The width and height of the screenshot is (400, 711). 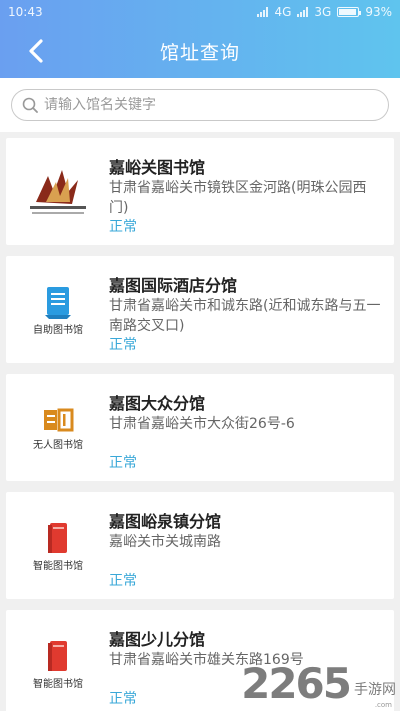 What do you see at coordinates (157, 167) in the screenshot?
I see `library-name: 嘉峪关图书馆` at bounding box center [157, 167].